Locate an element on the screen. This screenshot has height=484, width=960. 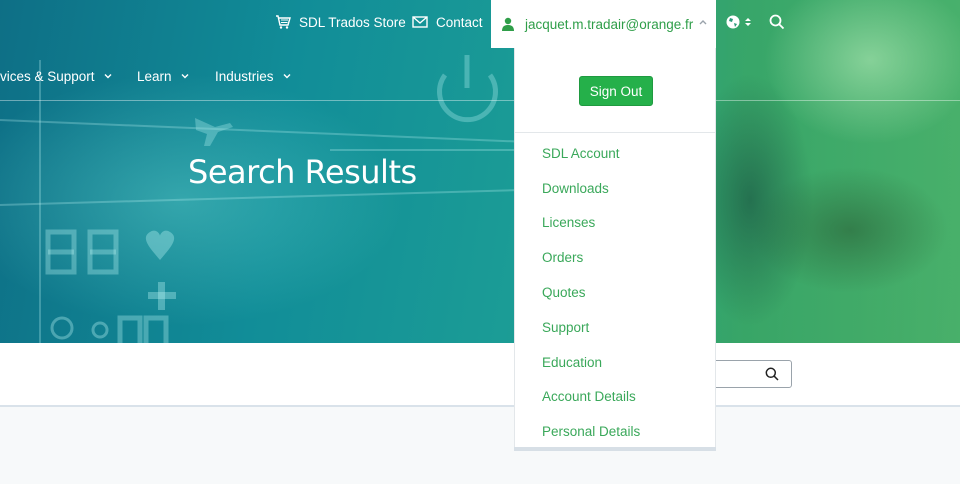
menu-item-sdl-account: SDL Account is located at coordinates (591, 153).